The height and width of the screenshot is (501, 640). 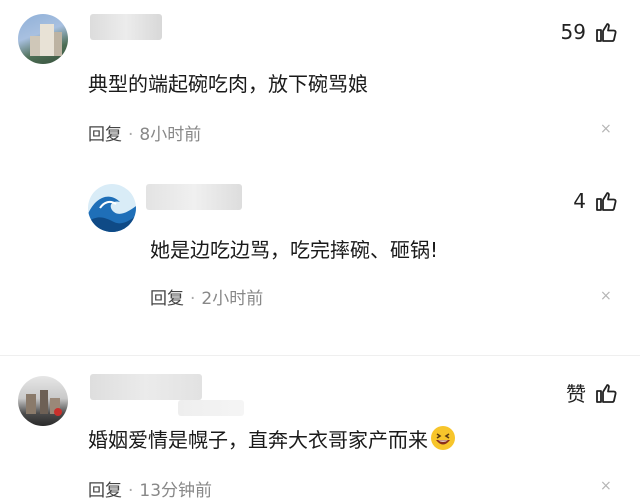 I want to click on timestamp: 13分钟前, so click(x=176, y=491).